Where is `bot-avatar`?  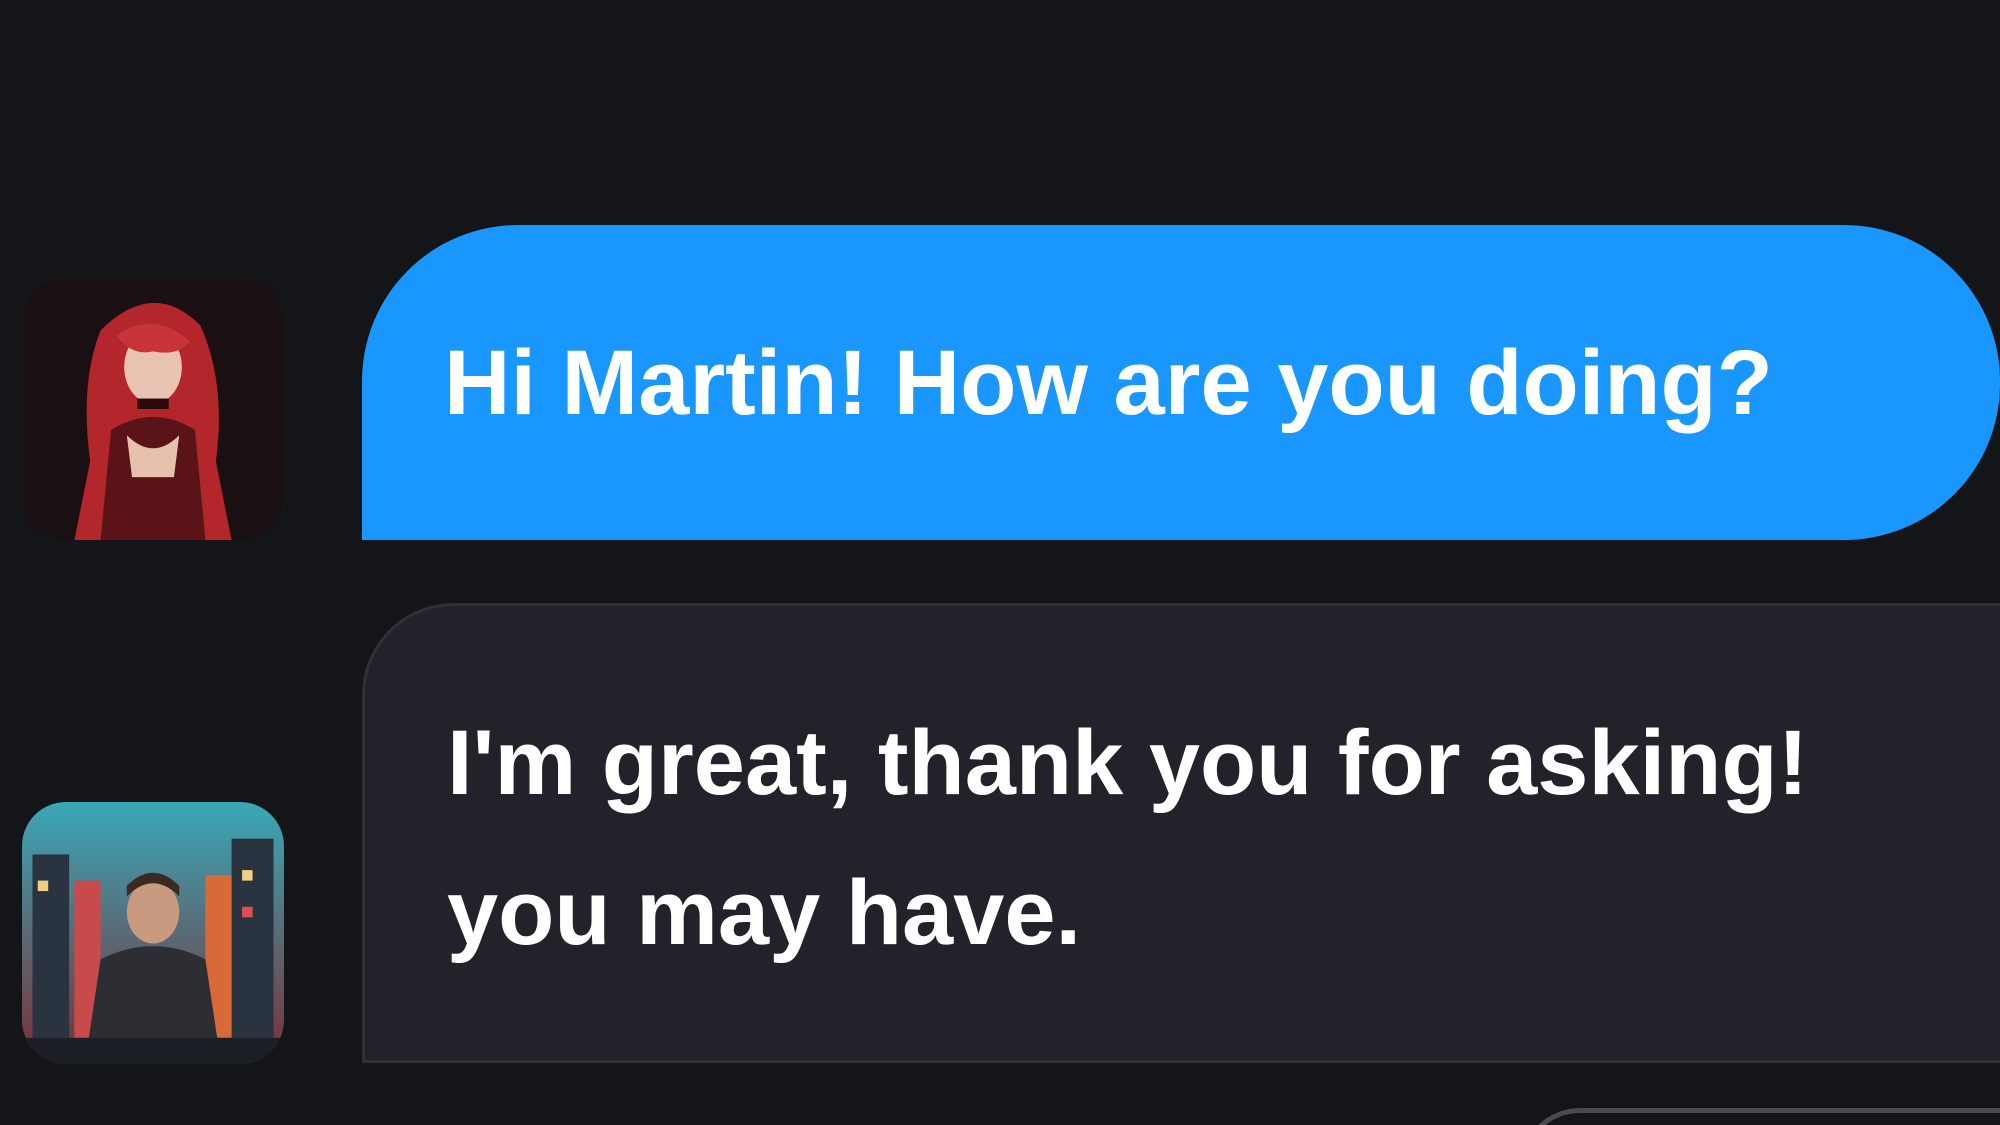
bot-avatar is located at coordinates (153, 933).